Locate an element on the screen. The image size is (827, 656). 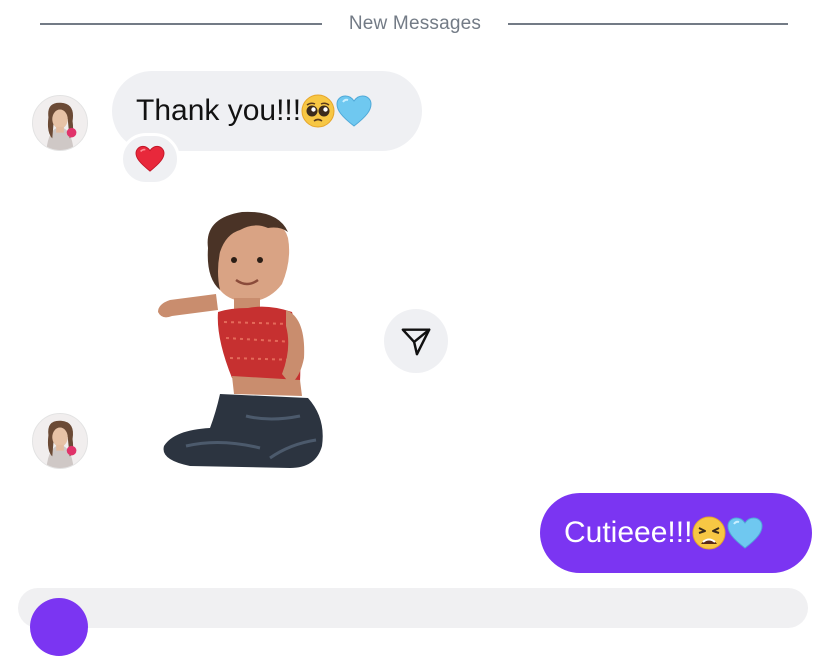
share-sticker-button is located at coordinates (416, 341).